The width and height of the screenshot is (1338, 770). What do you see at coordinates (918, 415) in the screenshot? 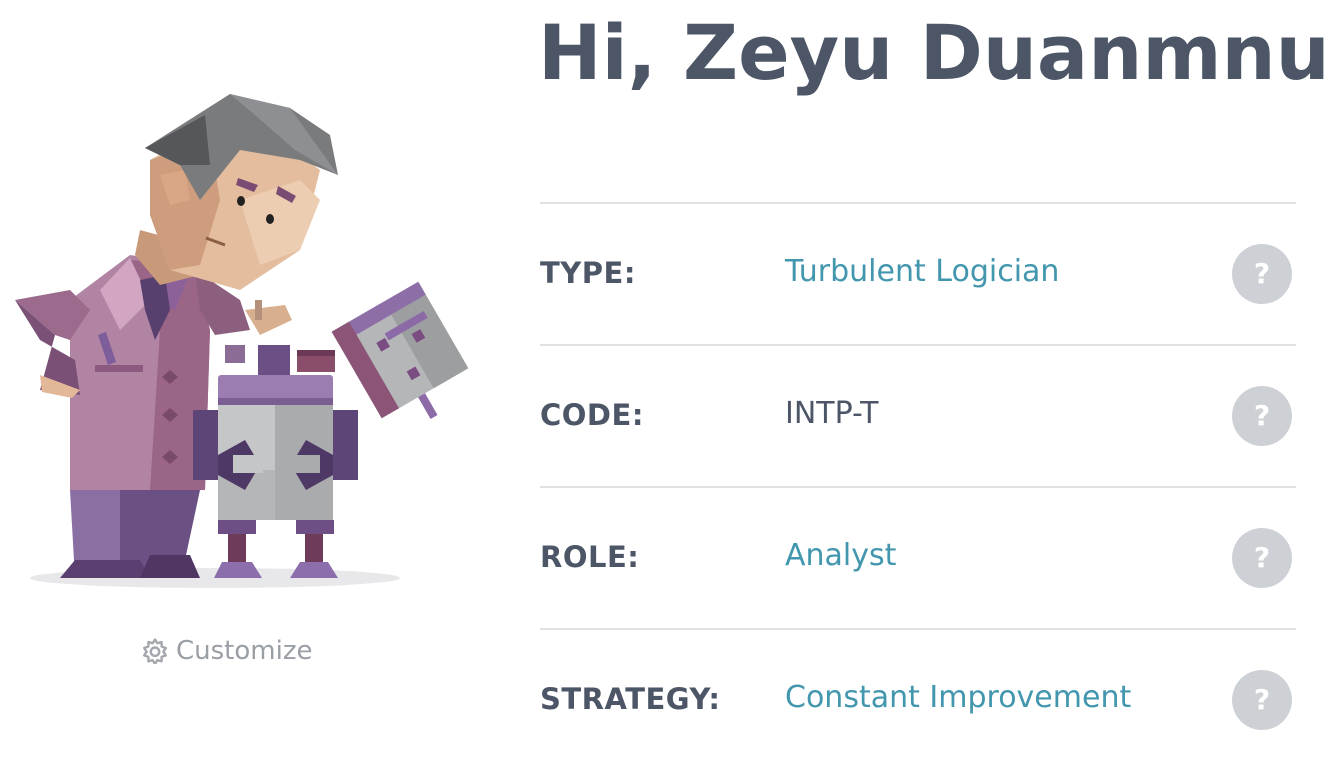
I see `profile-row-code: CODE: INTP-T ?` at bounding box center [918, 415].